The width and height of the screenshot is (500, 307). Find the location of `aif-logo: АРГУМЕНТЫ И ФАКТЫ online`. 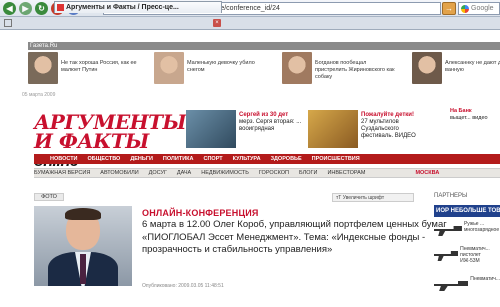

aif-logo: АРГУМЕНТЫ И ФАКТЫ online is located at coordinates (110, 141).